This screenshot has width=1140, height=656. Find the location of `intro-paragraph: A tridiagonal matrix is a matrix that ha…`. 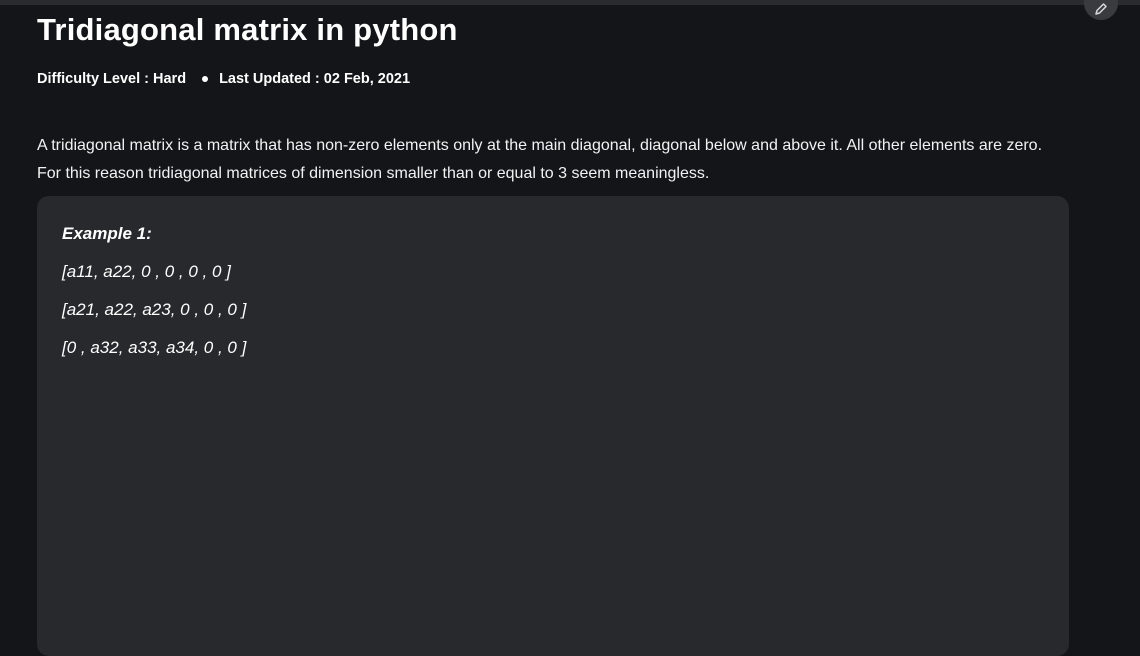

intro-paragraph: A tridiagonal matrix is a matrix that ha… is located at coordinates (540, 159).